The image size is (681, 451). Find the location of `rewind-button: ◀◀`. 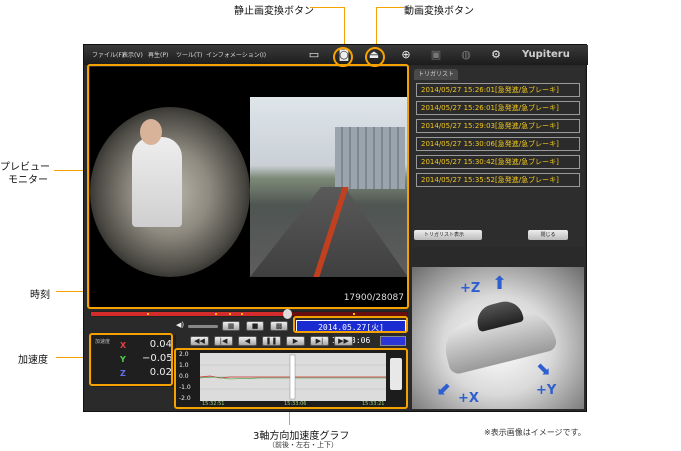

rewind-button: ◀◀ is located at coordinates (199, 341).